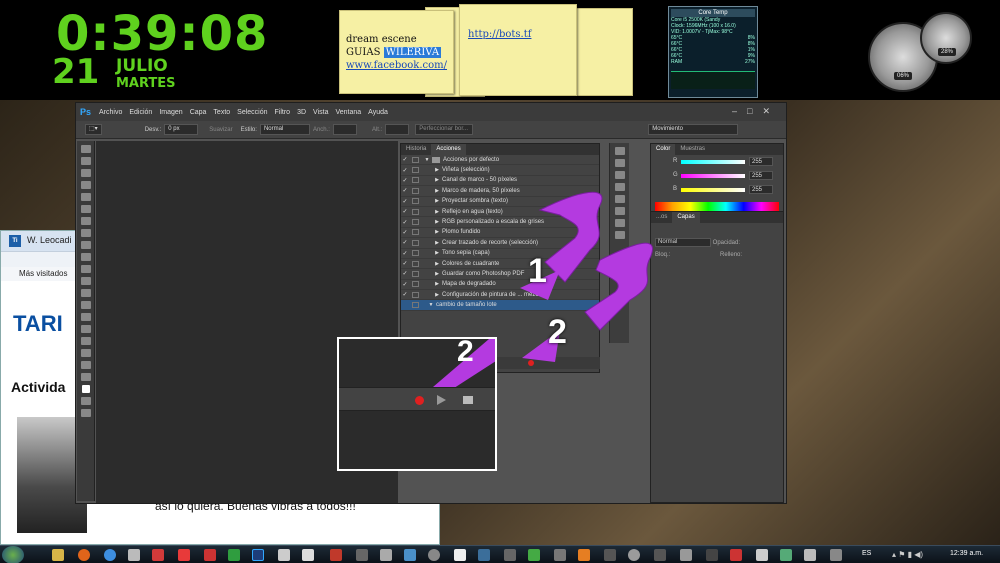 This screenshot has height=563, width=1000. Describe the element at coordinates (966, 553) in the screenshot. I see `system-clock: 12:39 a.m.` at that location.